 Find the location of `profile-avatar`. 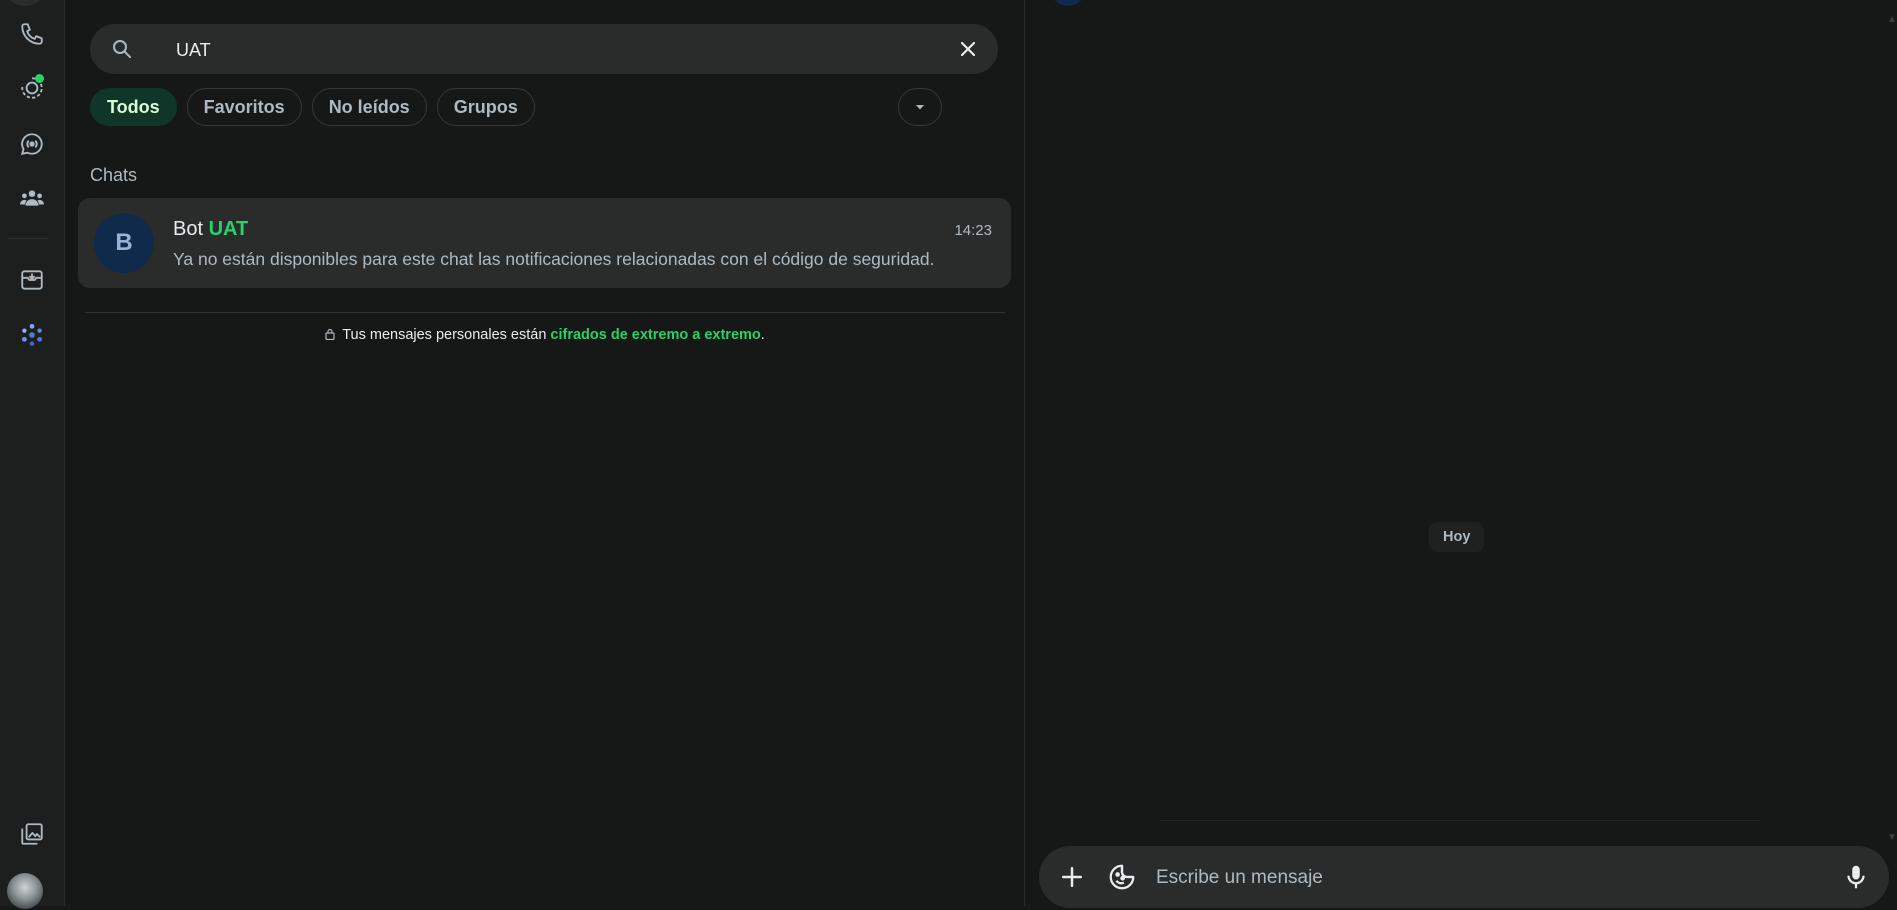

profile-avatar is located at coordinates (25, 891).